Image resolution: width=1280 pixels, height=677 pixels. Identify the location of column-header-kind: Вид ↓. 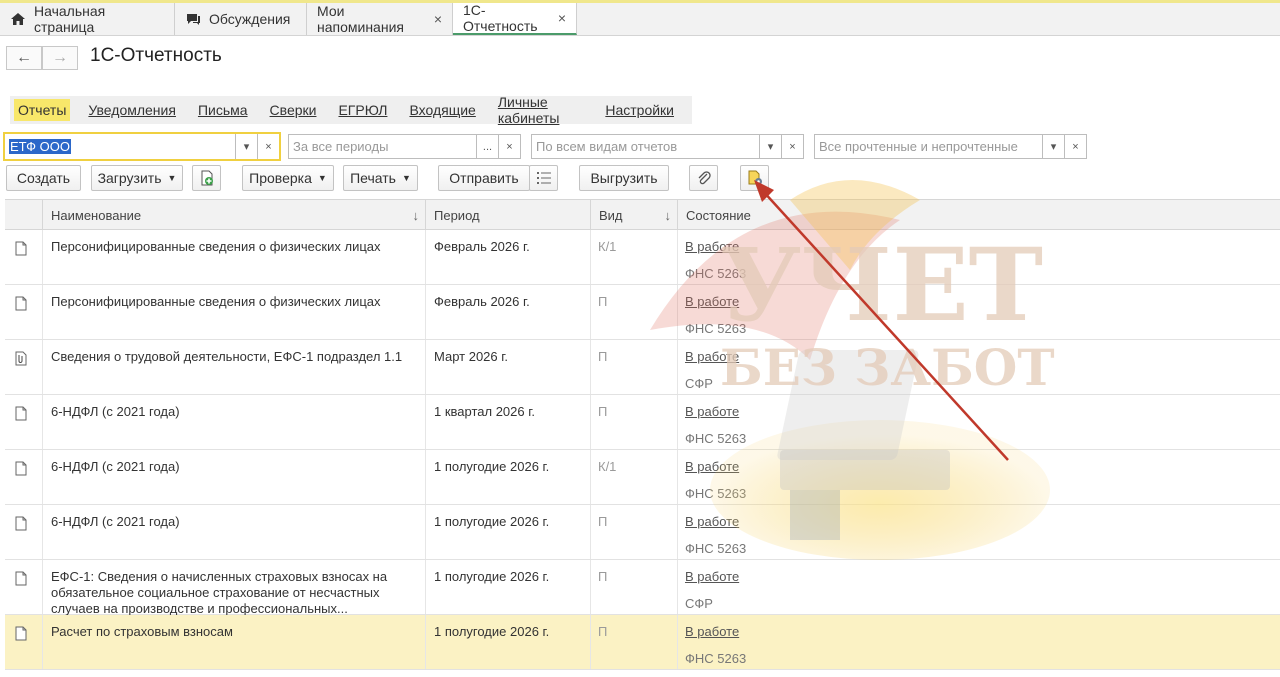
(633, 215).